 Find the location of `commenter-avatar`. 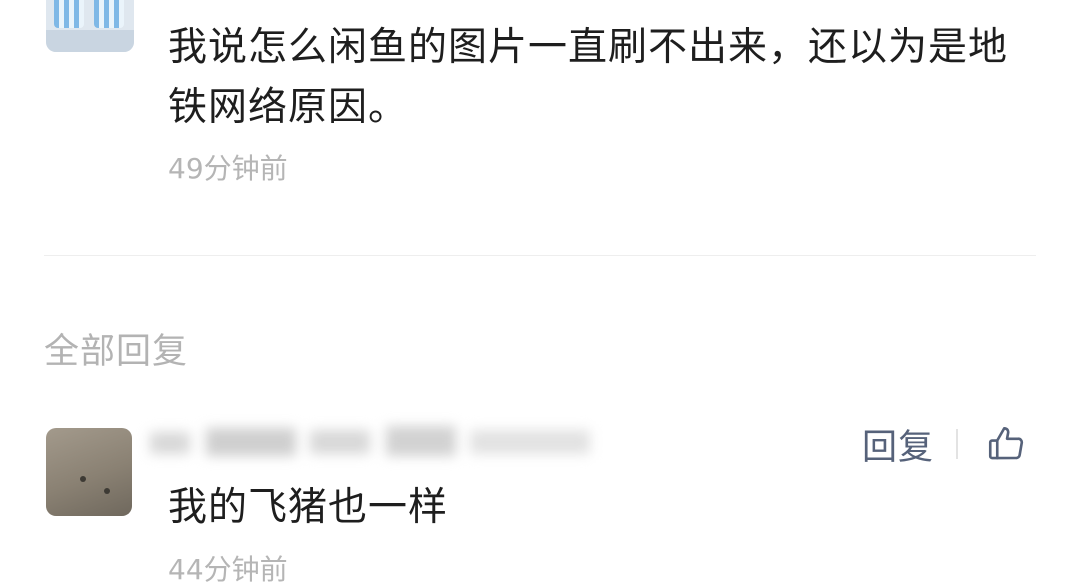

commenter-avatar is located at coordinates (90, 26).